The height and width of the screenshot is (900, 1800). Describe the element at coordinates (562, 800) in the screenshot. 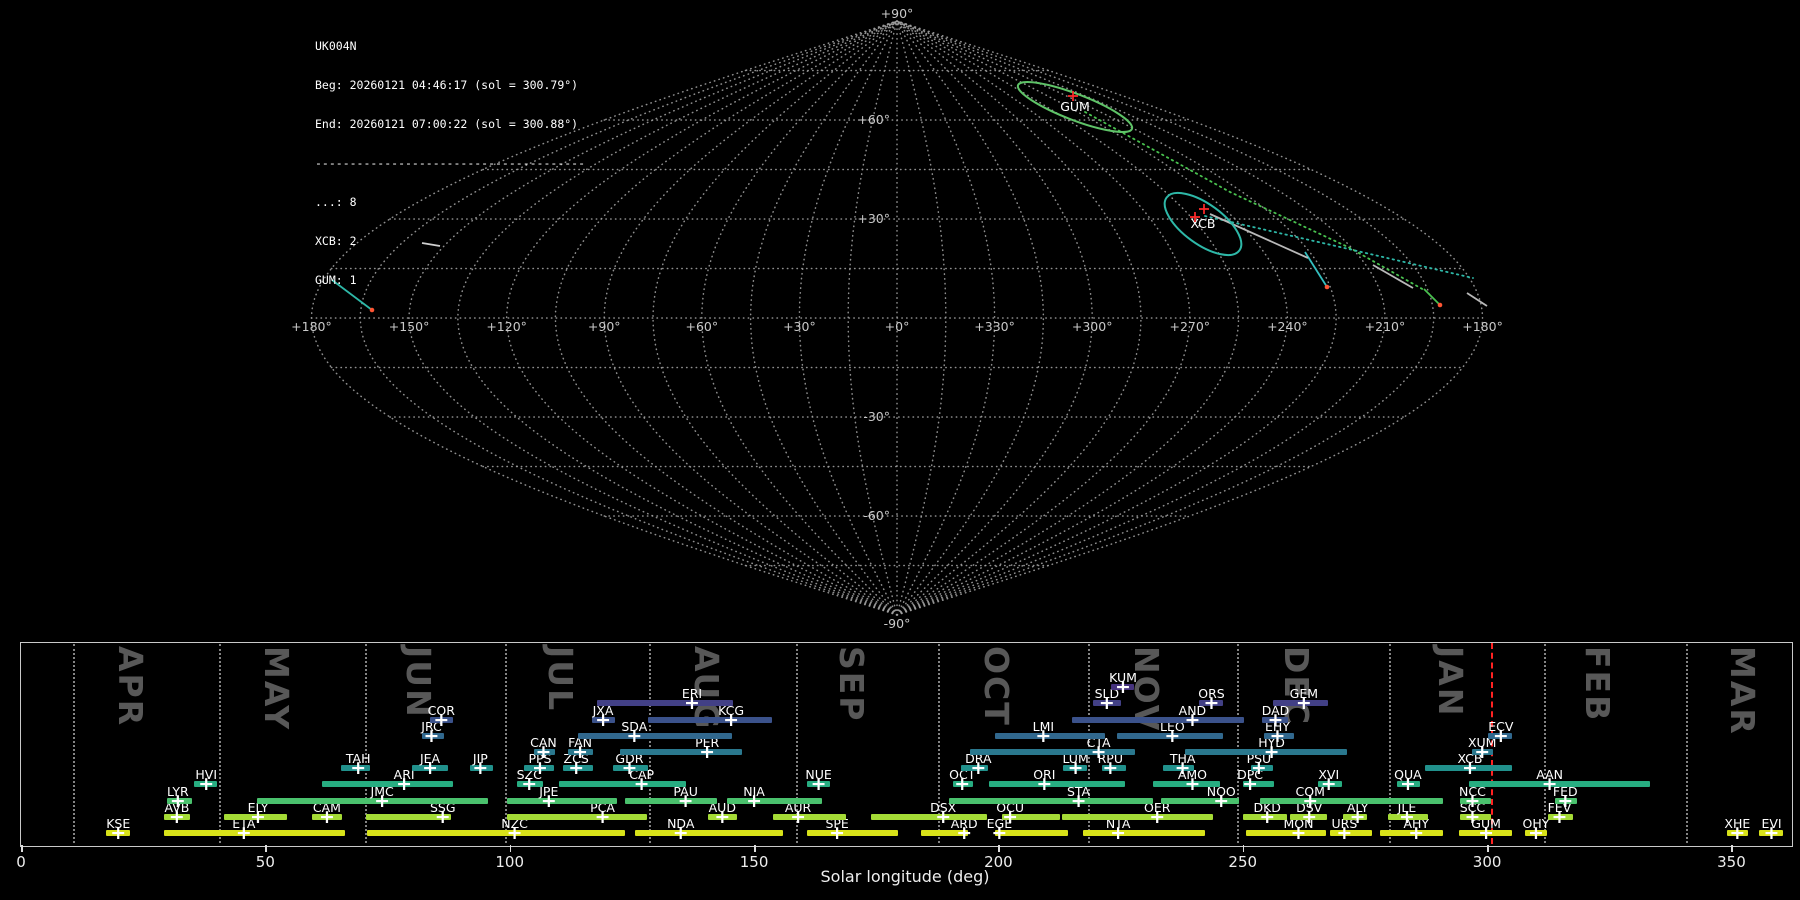

I see `shower-bar-jpe` at that location.